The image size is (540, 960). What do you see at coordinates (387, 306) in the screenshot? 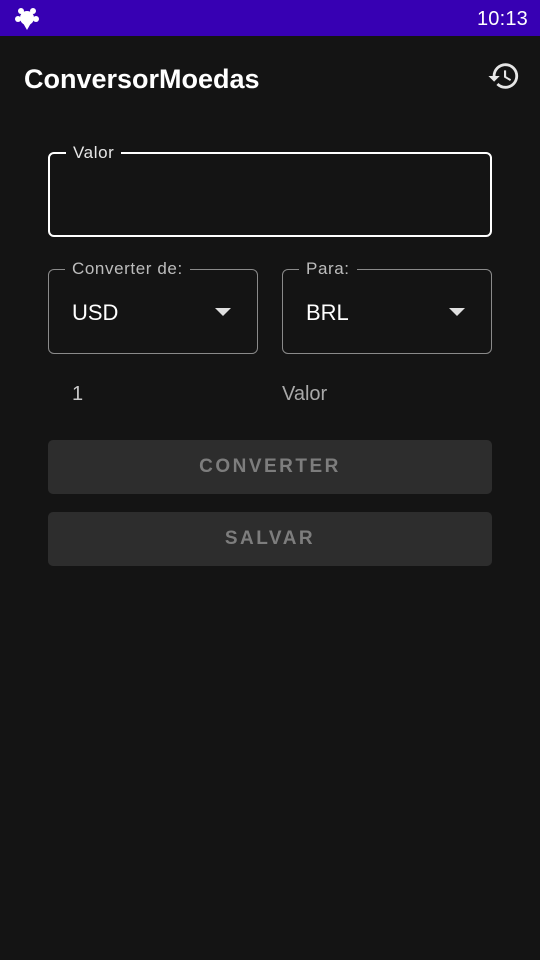
I see `to-currency-dropdown: Para: BRL` at bounding box center [387, 306].